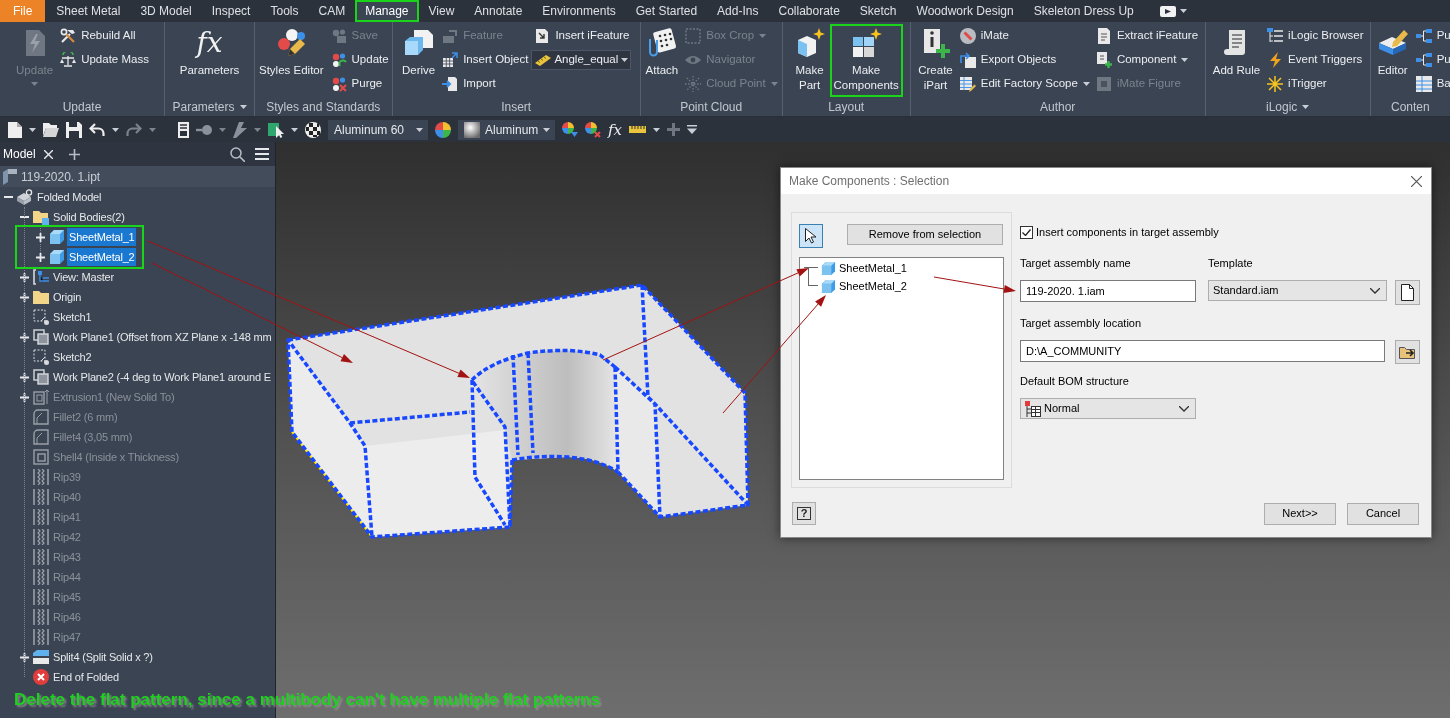  What do you see at coordinates (88, 11) in the screenshot?
I see `ribbon-tab: Sheet Metal` at bounding box center [88, 11].